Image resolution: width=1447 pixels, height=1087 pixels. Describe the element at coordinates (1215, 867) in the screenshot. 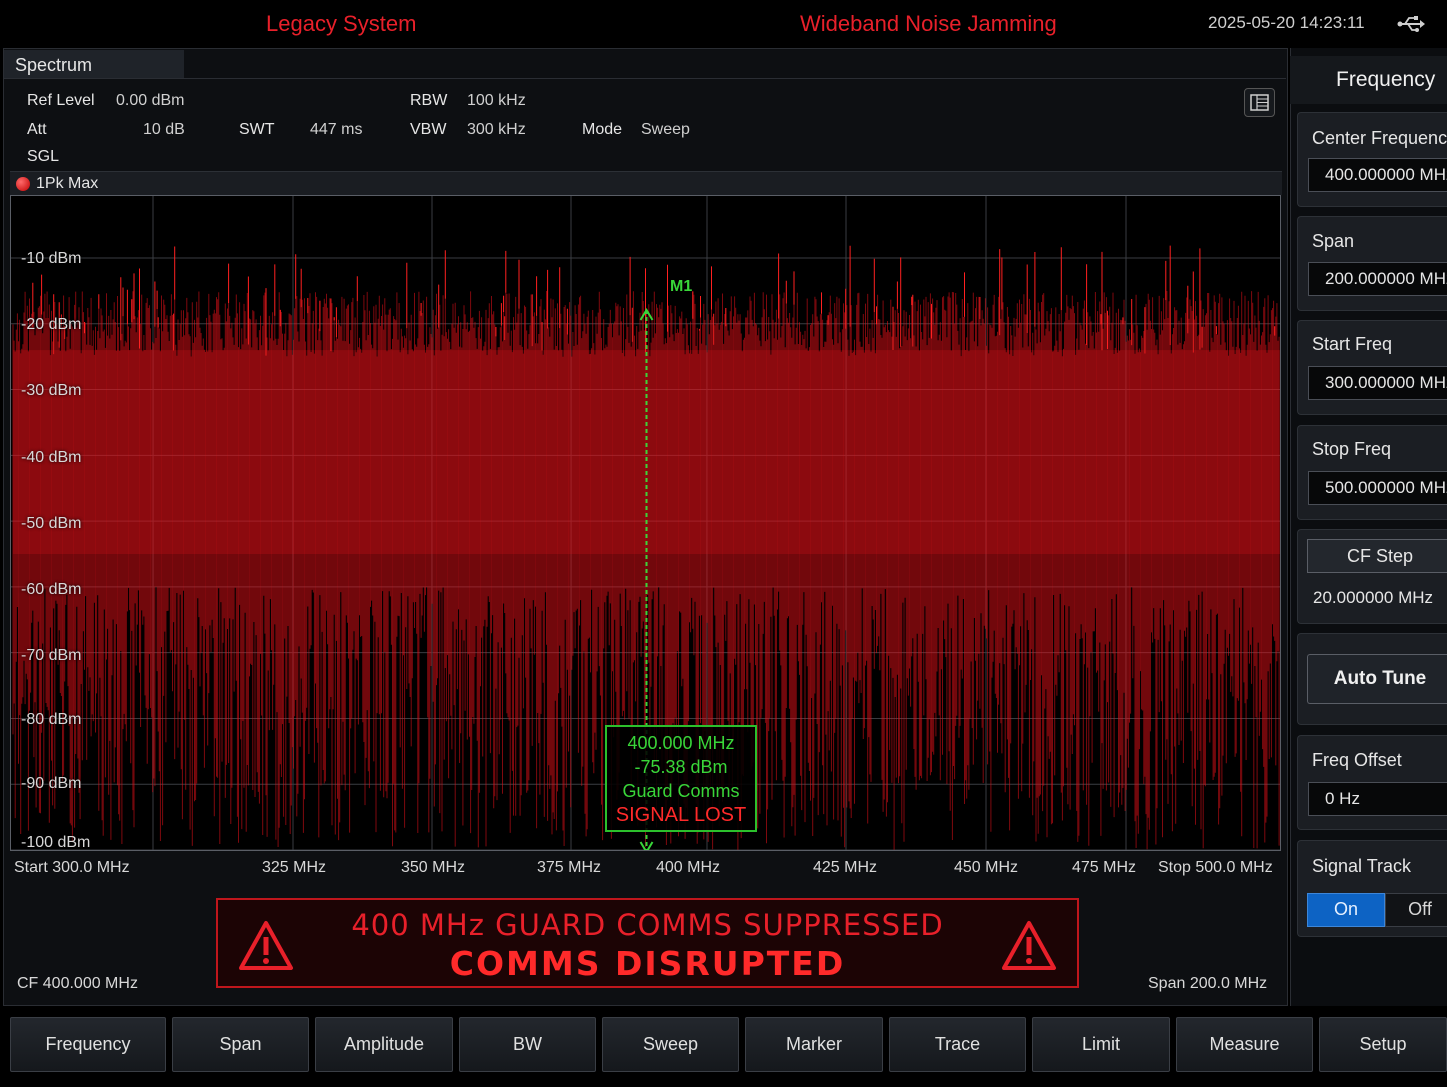

I see `x-stop-label: Stop 500.0 MHz` at that location.